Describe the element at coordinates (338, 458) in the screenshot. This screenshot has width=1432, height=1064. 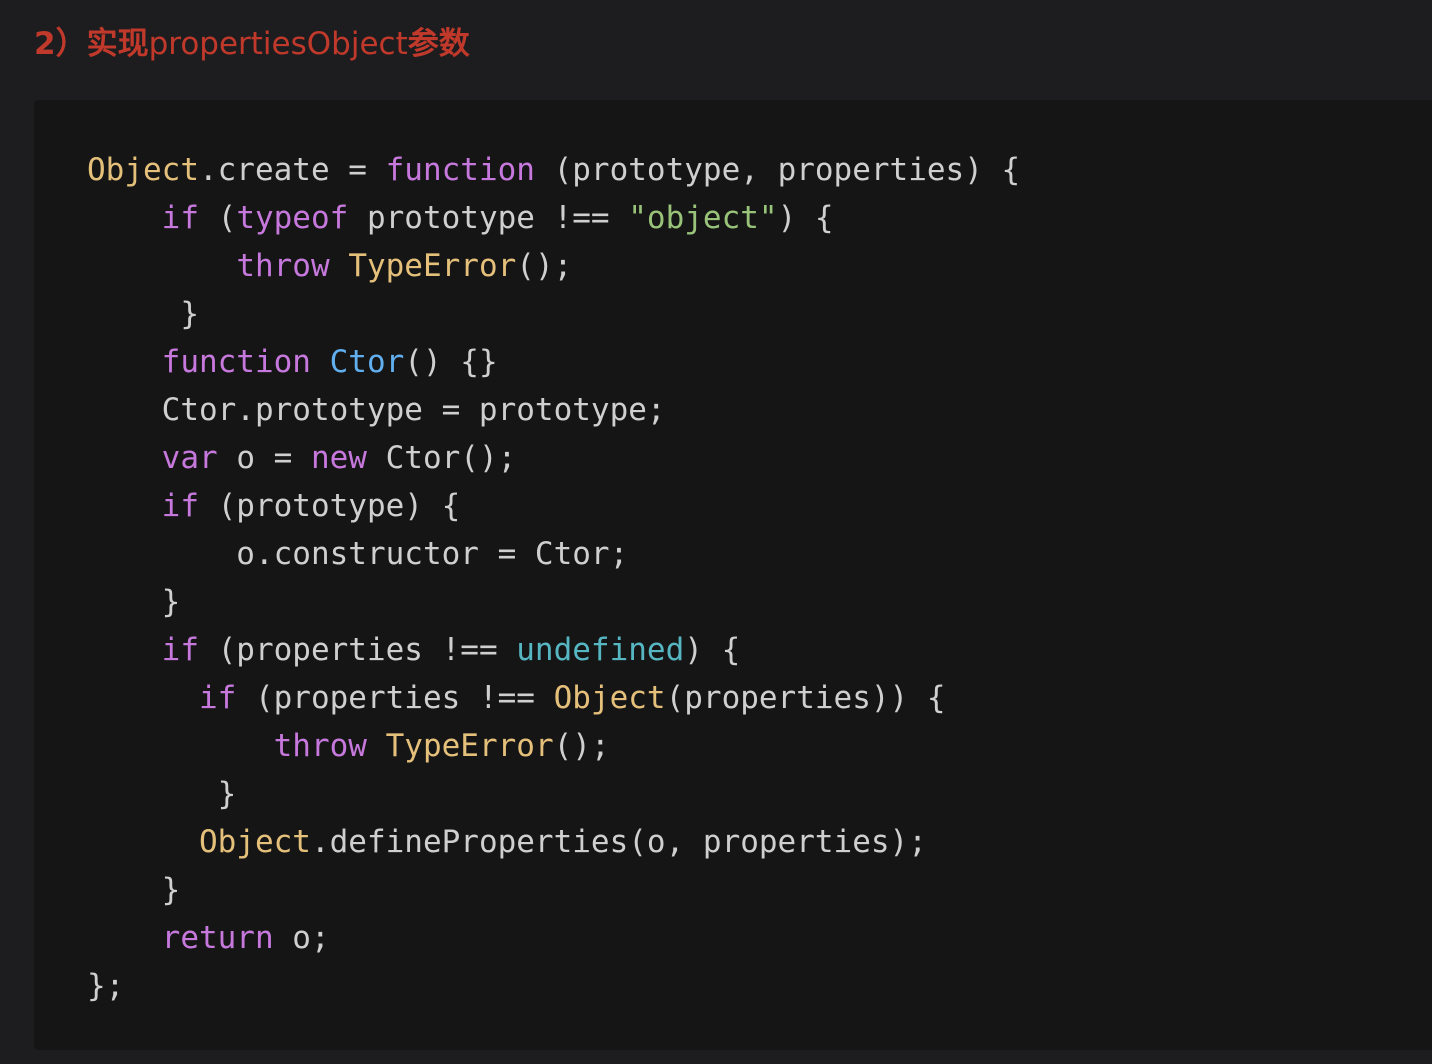
I see `code-token: new` at that location.